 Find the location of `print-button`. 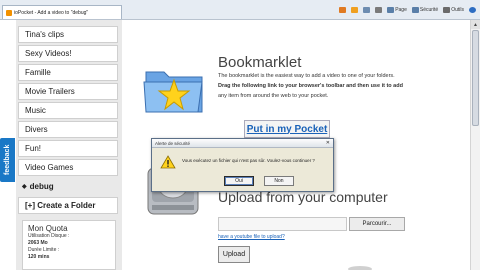

print-button is located at coordinates (379, 10).